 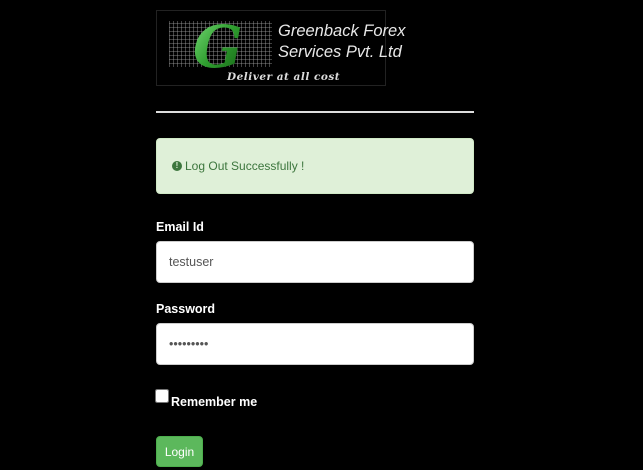 I want to click on logout-success-alert: ! Log Out Successfully !, so click(x=315, y=166).